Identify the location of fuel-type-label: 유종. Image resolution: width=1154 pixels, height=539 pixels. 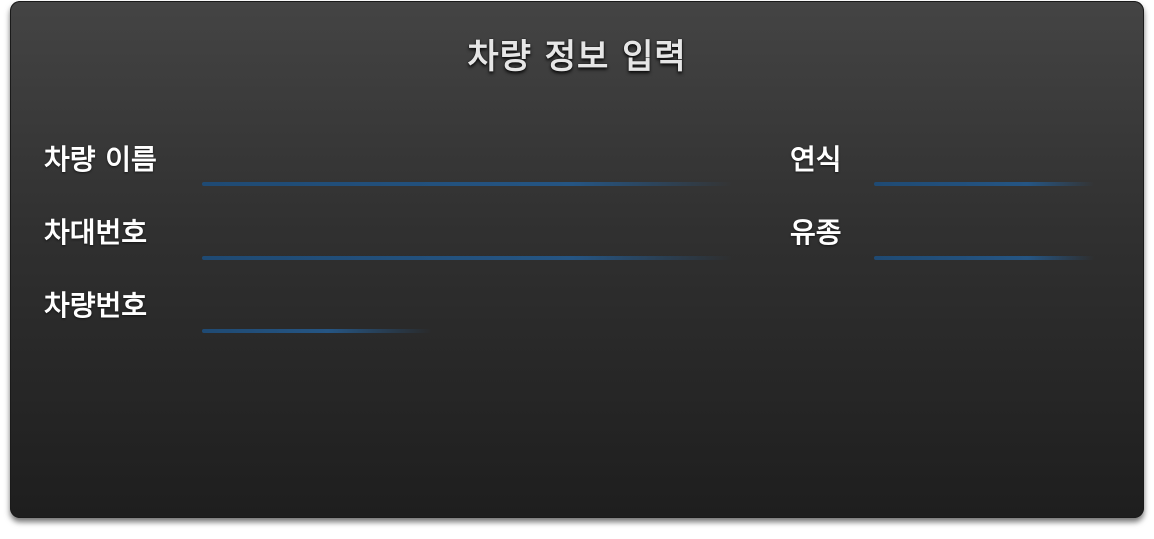
(816, 232).